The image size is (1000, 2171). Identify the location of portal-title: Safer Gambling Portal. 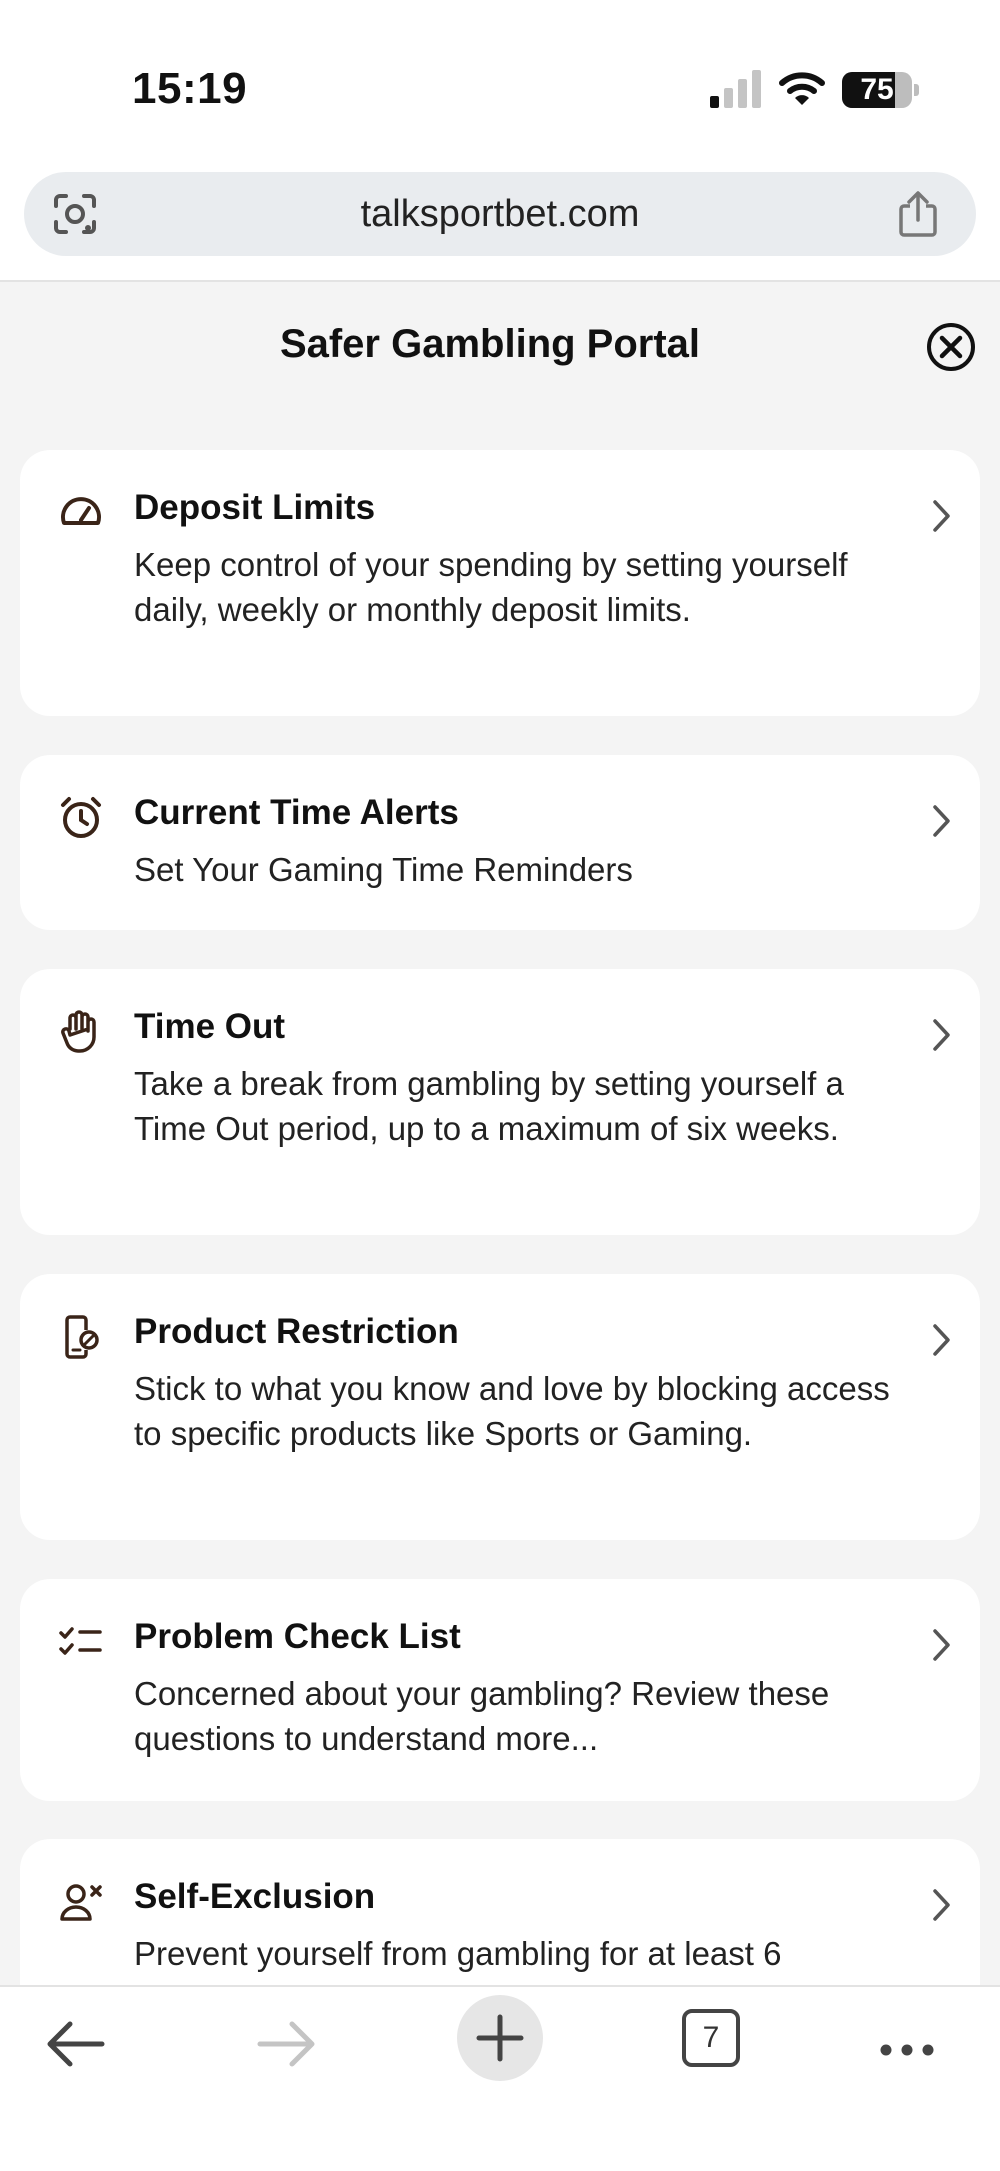
(490, 344).